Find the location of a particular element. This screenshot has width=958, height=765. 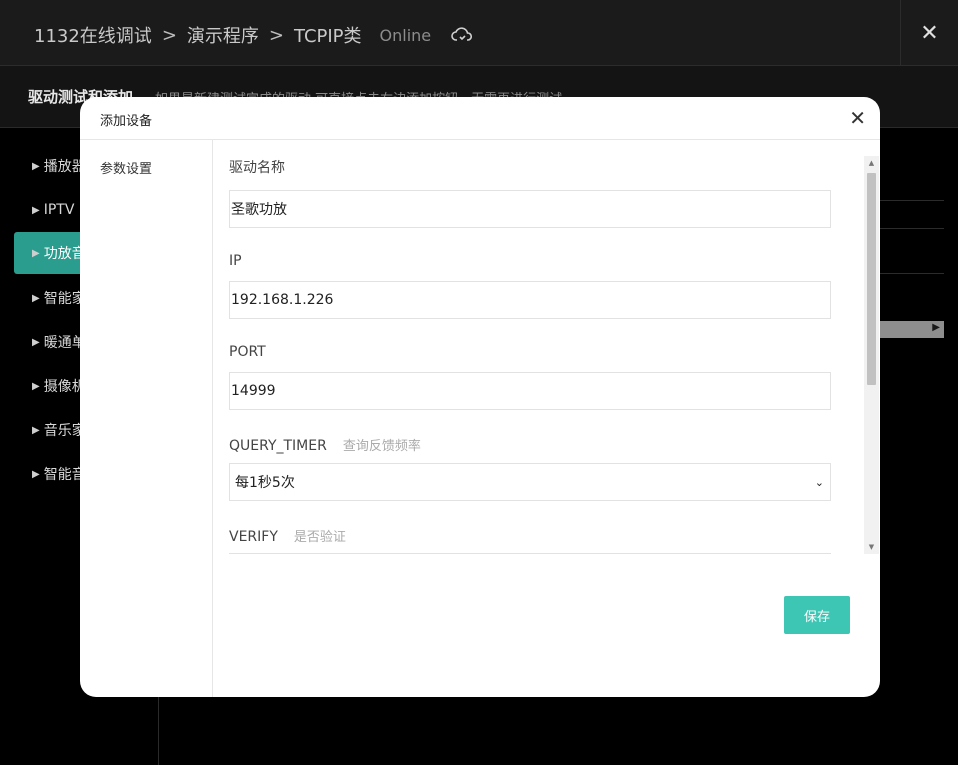

breadcrumb: 1132在线调试 > 演示程序 > TCPIP类 Online is located at coordinates (253, 35).